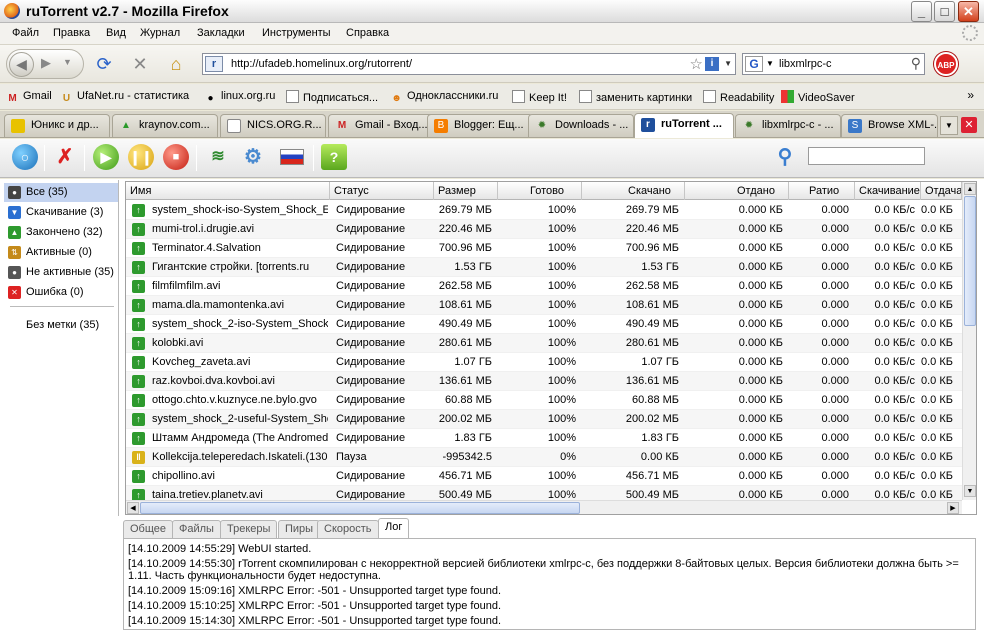 Image resolution: width=984 pixels, height=630 pixels. I want to click on column-done: Готово, so click(540, 191).